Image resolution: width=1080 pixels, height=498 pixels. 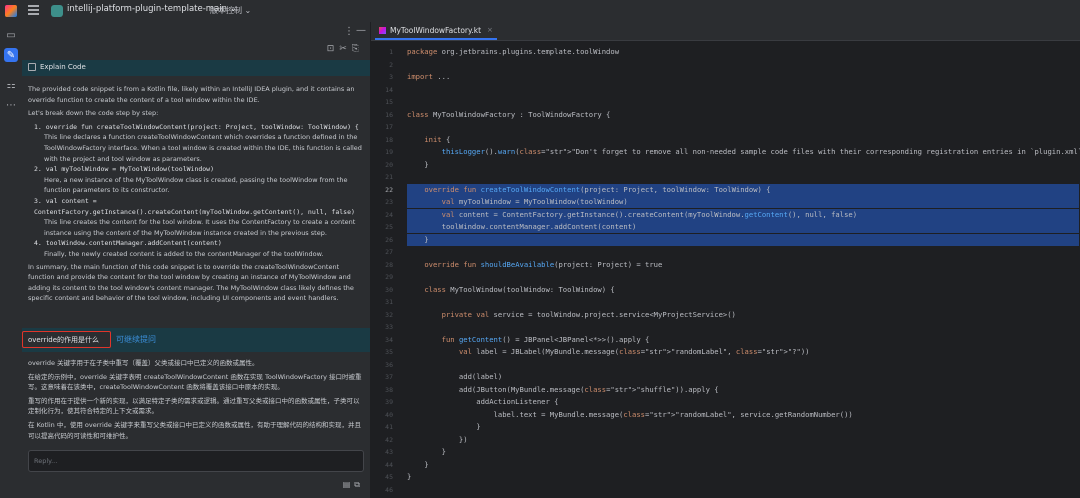 I want to click on attach-icon: ▤, so click(x=349, y=484).